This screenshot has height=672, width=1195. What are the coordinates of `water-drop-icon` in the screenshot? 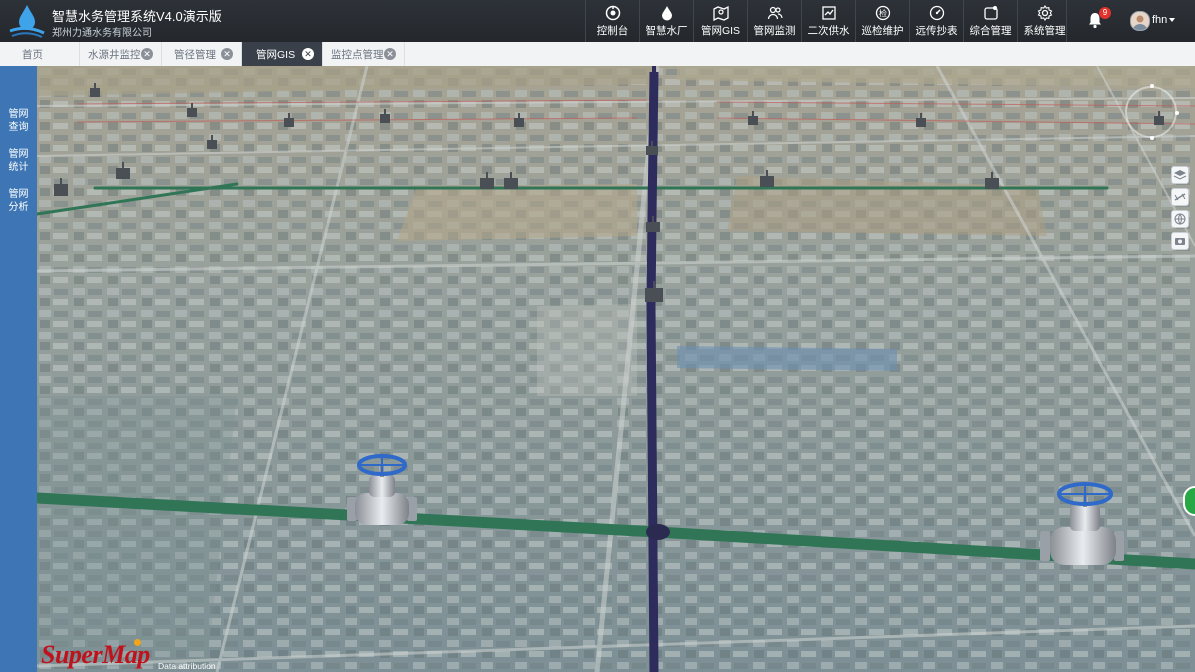 It's located at (666, 12).